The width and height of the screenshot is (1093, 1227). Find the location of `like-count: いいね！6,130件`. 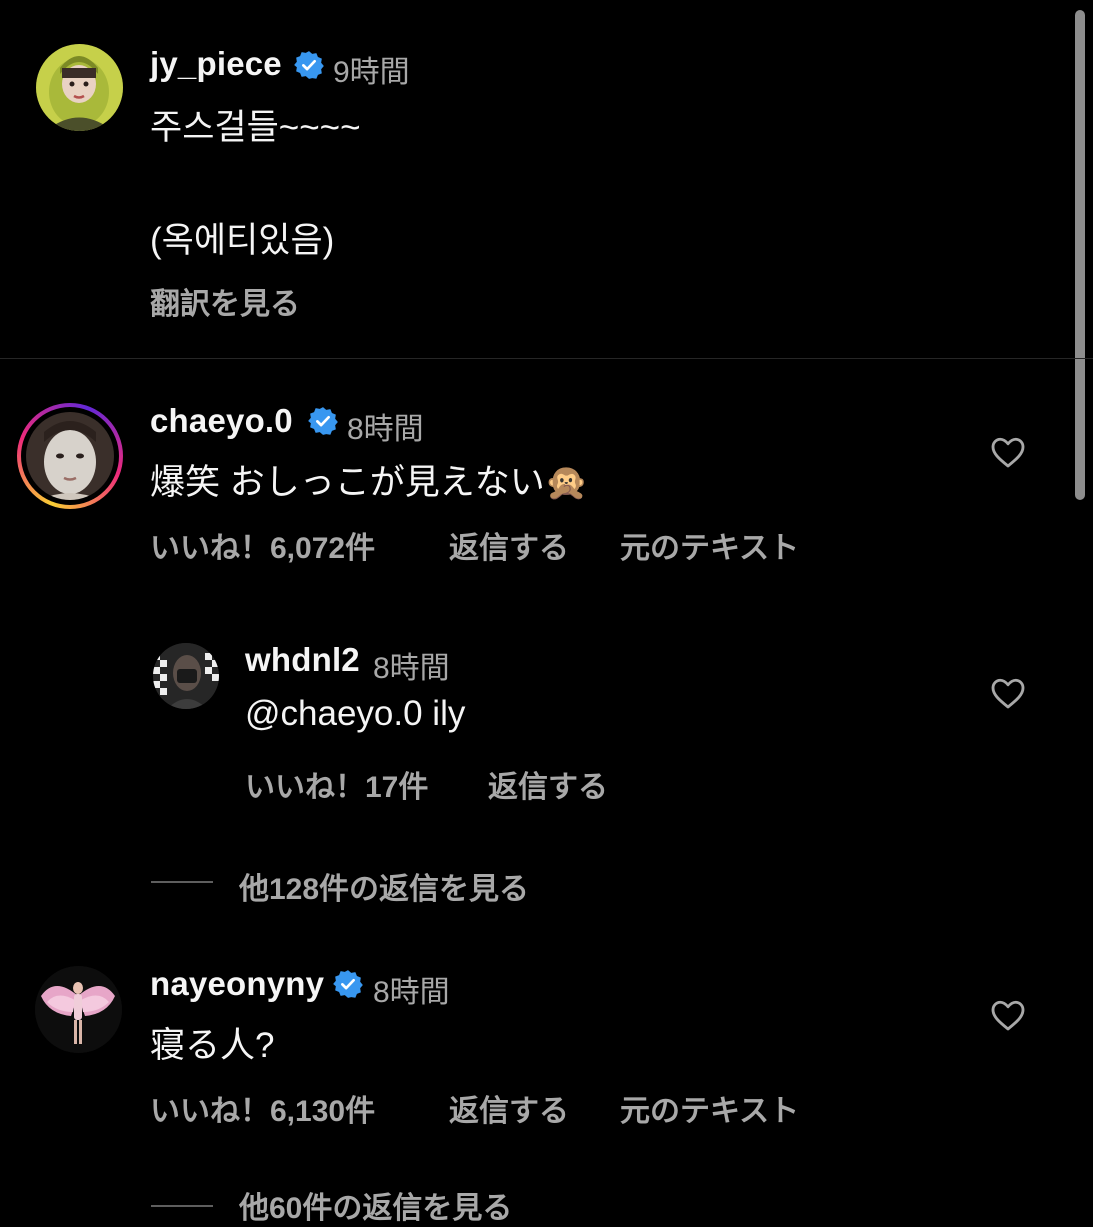

like-count: いいね！6,130件 is located at coordinates (262, 1108).